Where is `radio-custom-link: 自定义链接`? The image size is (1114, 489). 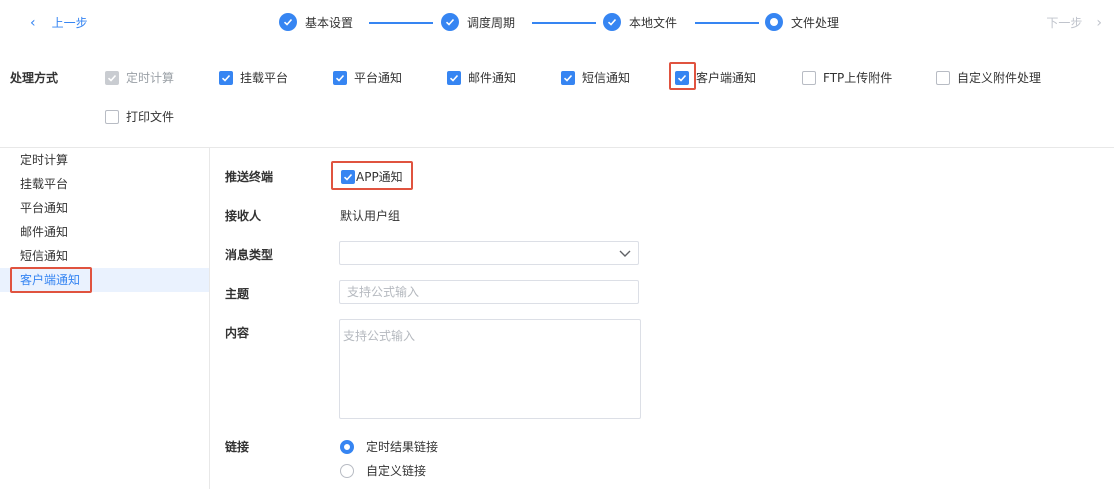
radio-custom-link: 自定义链接 is located at coordinates (383, 470).